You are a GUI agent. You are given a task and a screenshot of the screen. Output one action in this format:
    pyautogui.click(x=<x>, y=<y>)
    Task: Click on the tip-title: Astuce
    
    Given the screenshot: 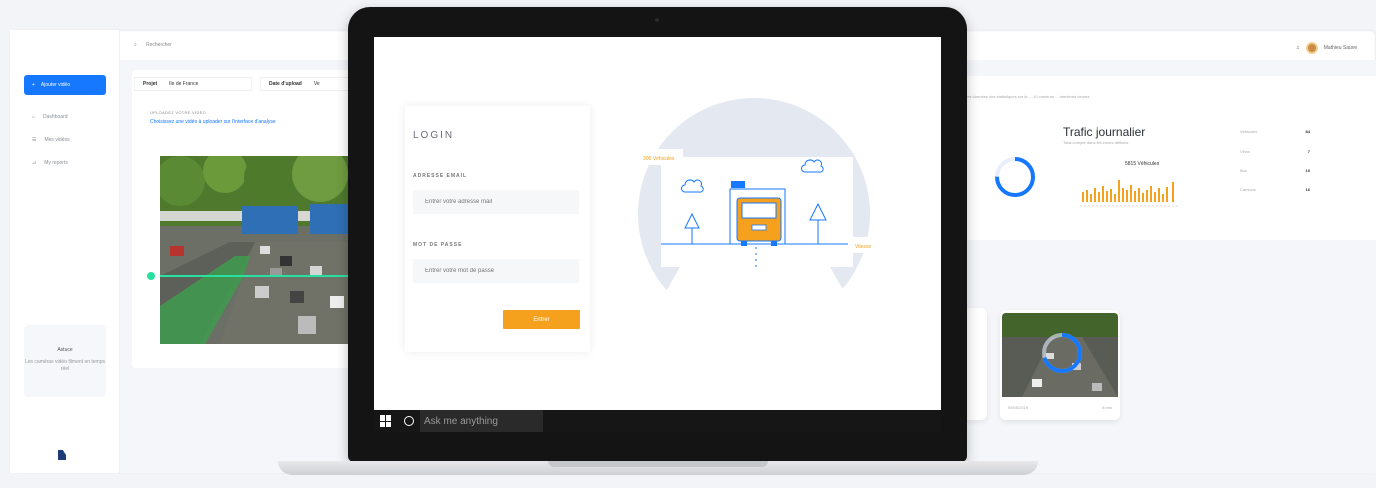 What is the action you would take?
    pyautogui.click(x=65, y=350)
    